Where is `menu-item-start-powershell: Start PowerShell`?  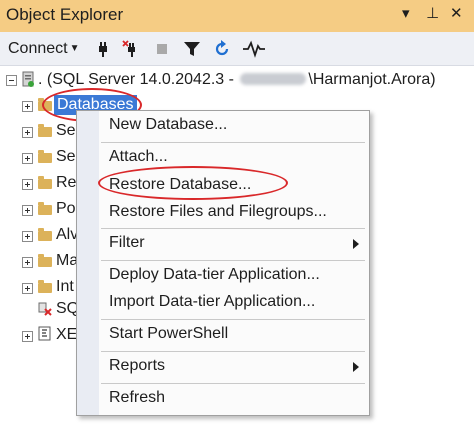
menu-item-start-powershell: Start PowerShell is located at coordinates (168, 334).